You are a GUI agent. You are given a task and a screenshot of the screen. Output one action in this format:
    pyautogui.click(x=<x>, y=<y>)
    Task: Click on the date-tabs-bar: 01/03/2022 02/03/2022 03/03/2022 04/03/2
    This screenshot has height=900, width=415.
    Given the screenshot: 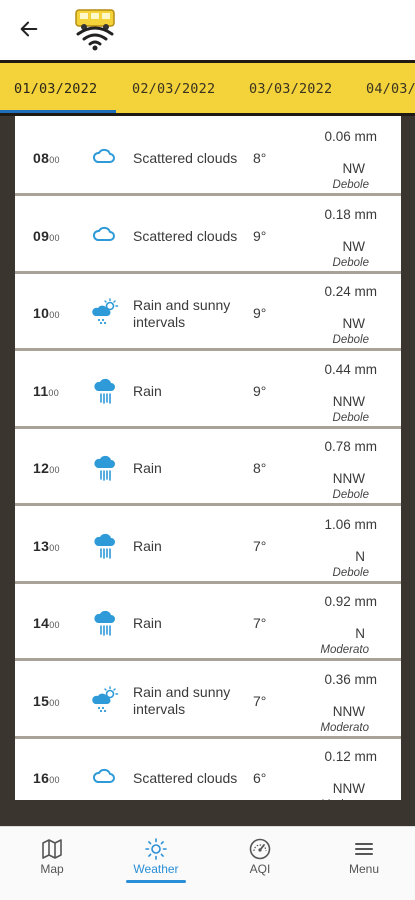 What is the action you would take?
    pyautogui.click(x=207, y=88)
    